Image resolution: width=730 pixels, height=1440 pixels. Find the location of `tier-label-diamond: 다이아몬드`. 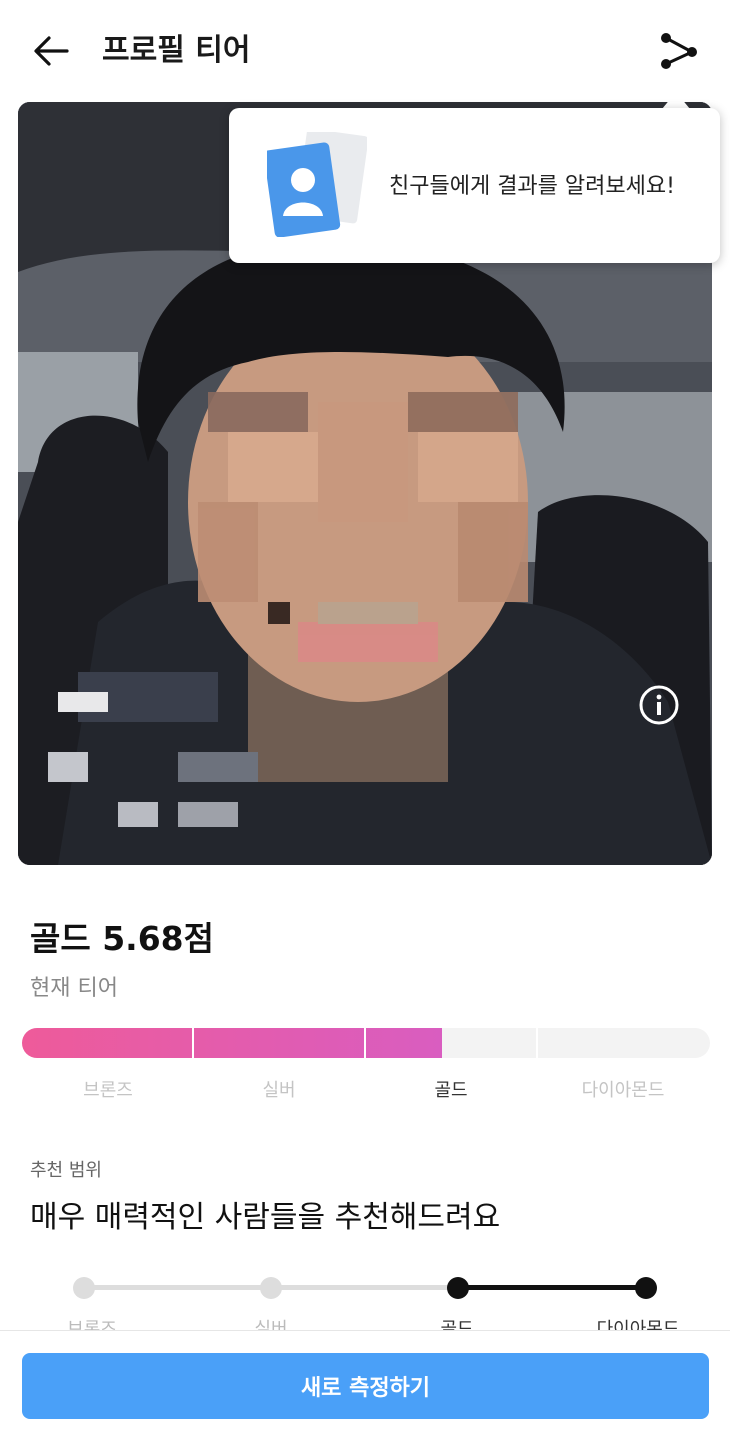

tier-label-diamond: 다이아몬드 is located at coordinates (623, 1090).